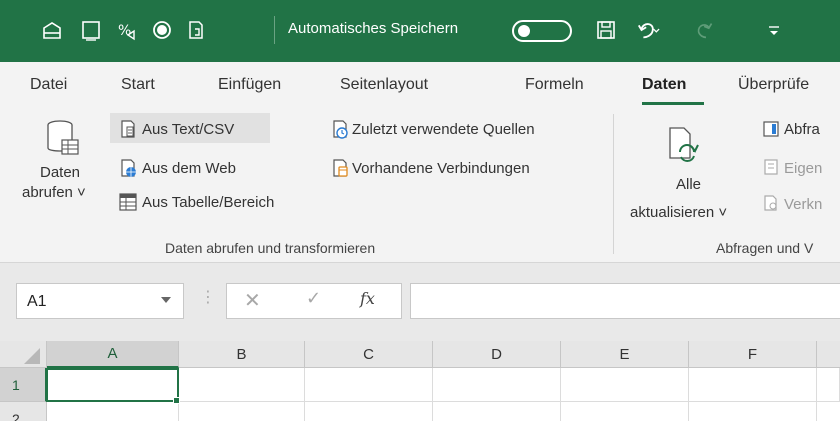  Describe the element at coordinates (765, 248) in the screenshot. I see `group-label-queries-connections: Abfragen und V` at that location.